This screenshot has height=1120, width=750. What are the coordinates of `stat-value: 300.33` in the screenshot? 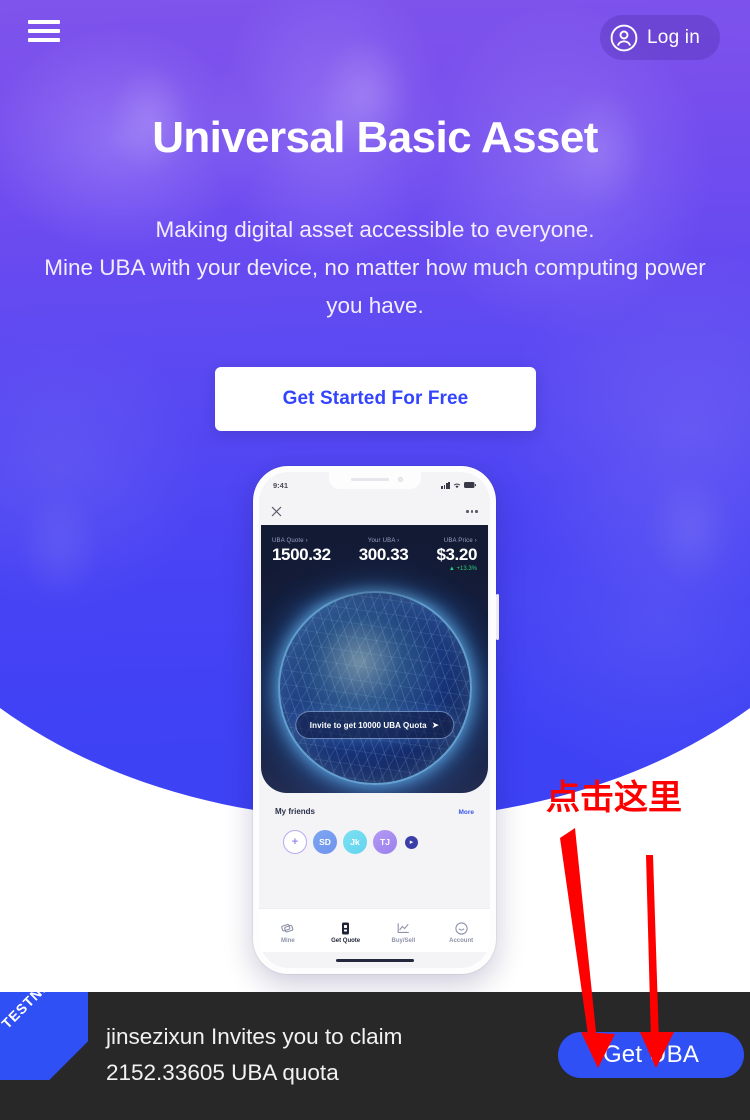 It's located at (383, 554).